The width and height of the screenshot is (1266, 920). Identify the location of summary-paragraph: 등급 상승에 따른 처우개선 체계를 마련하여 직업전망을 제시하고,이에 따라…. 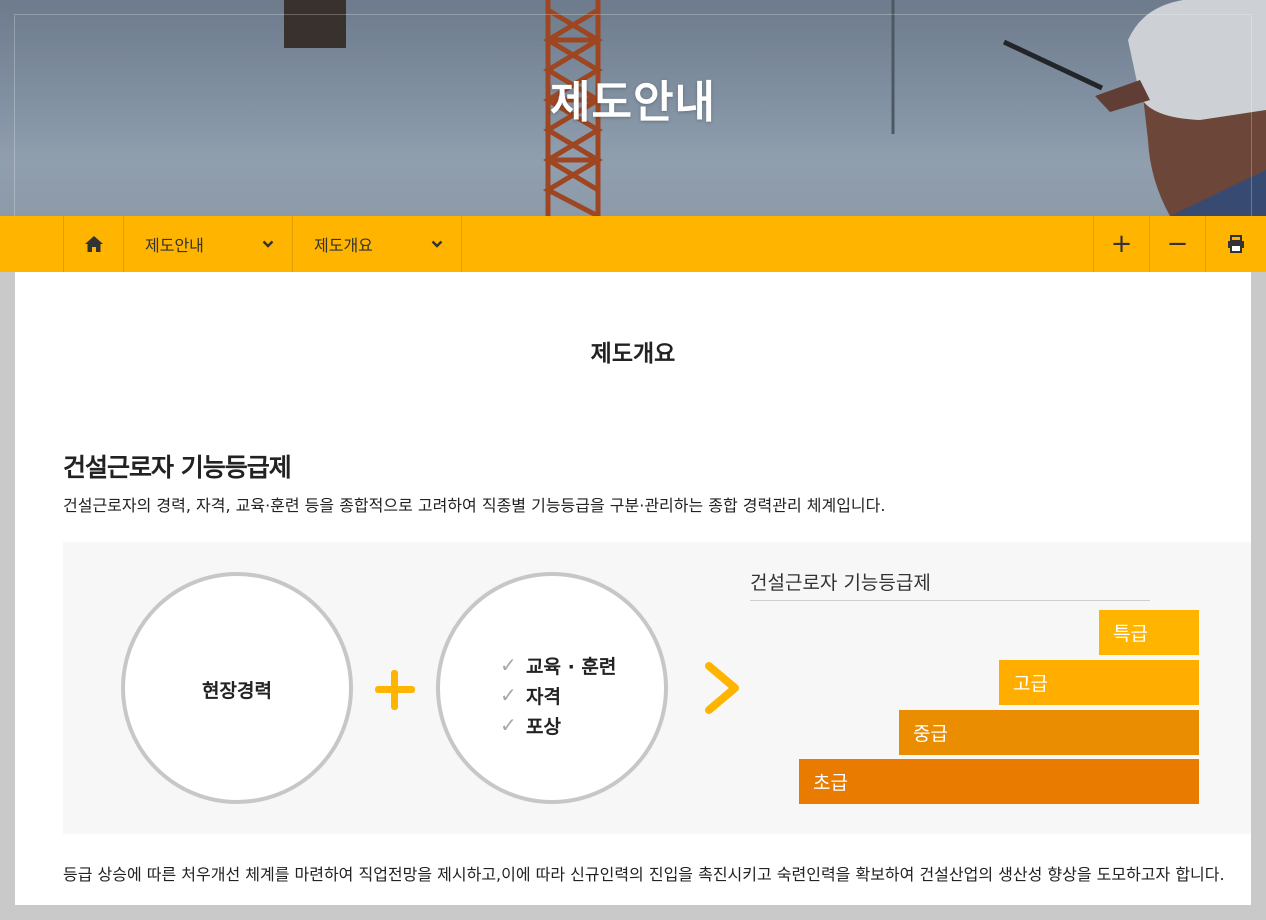
(644, 874).